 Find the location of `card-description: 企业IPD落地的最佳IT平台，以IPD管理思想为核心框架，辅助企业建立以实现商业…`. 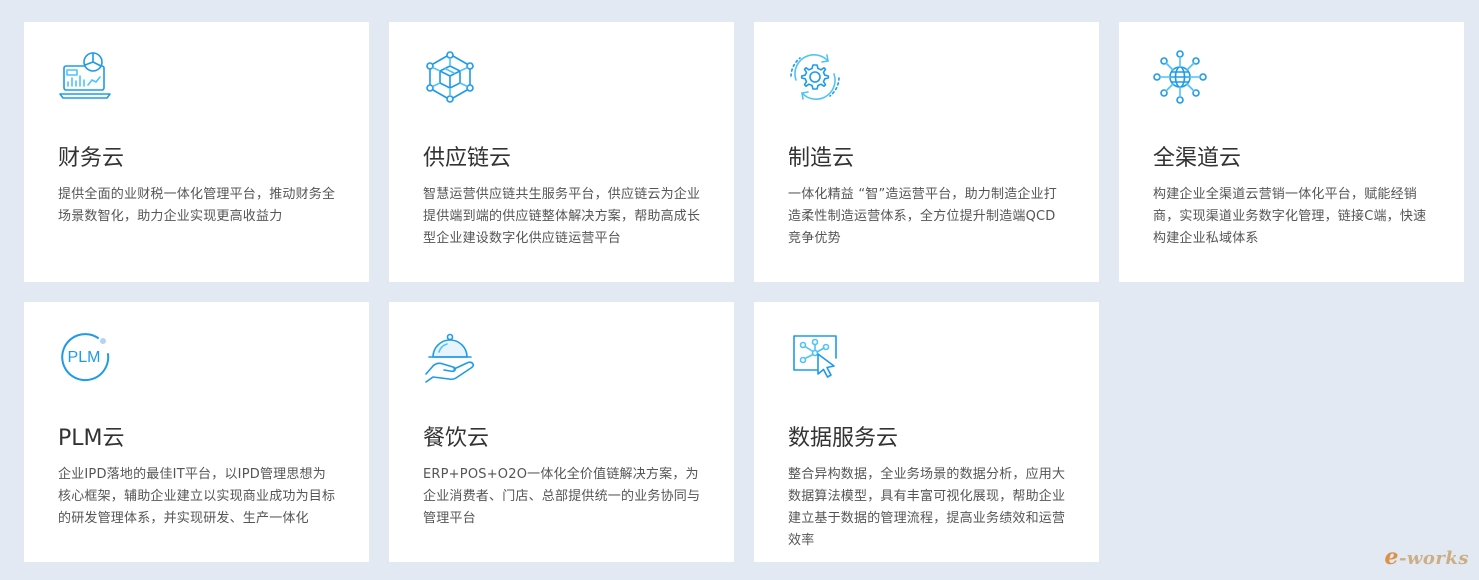

card-description: 企业IPD落地的最佳IT平台，以IPD管理思想为核心框架，辅助企业建立以实现商业… is located at coordinates (197, 496).